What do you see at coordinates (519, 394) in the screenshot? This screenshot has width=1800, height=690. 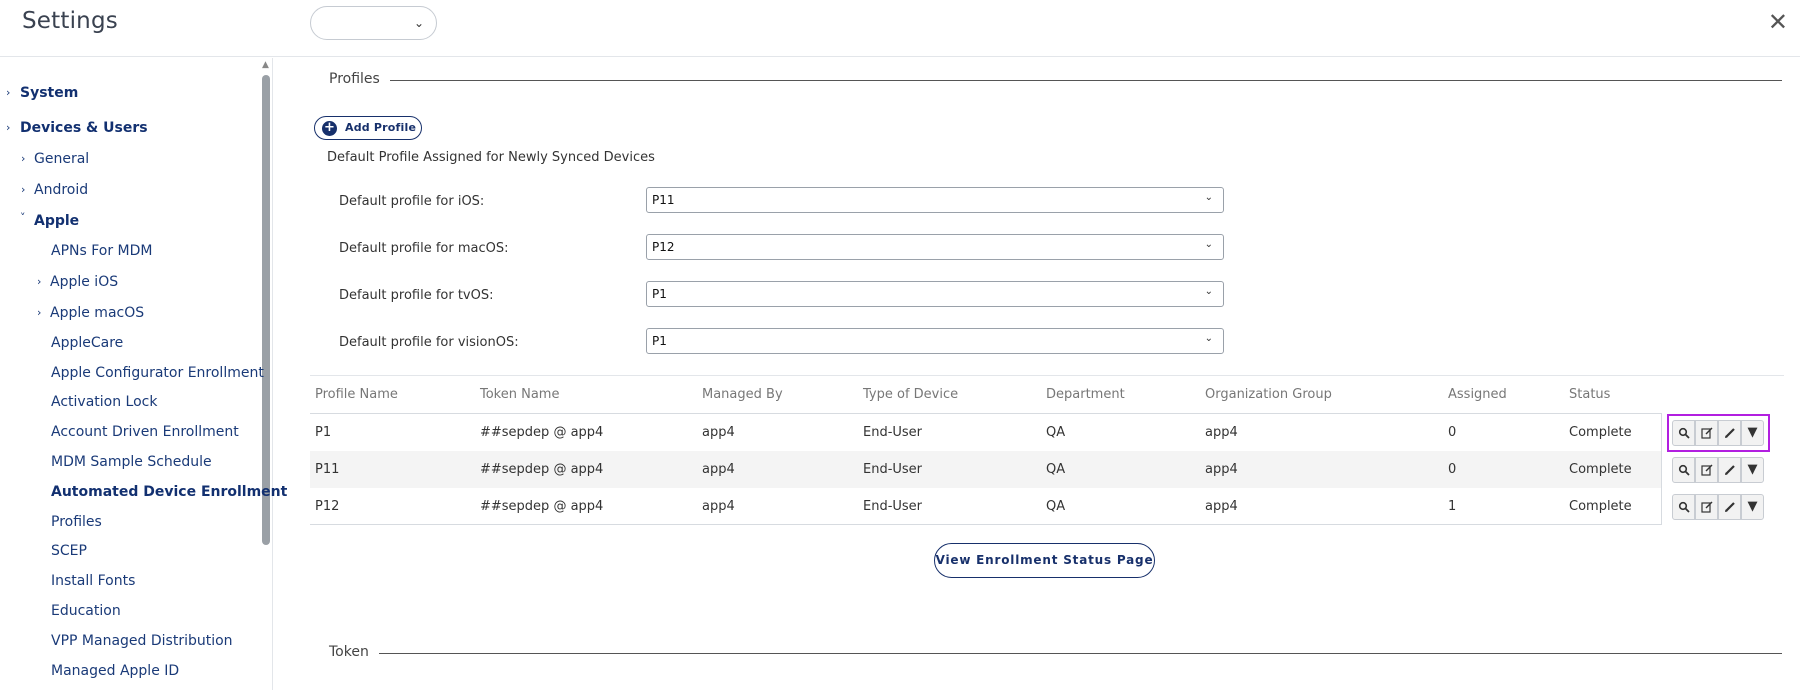 I see `col-token-name: Token Name` at bounding box center [519, 394].